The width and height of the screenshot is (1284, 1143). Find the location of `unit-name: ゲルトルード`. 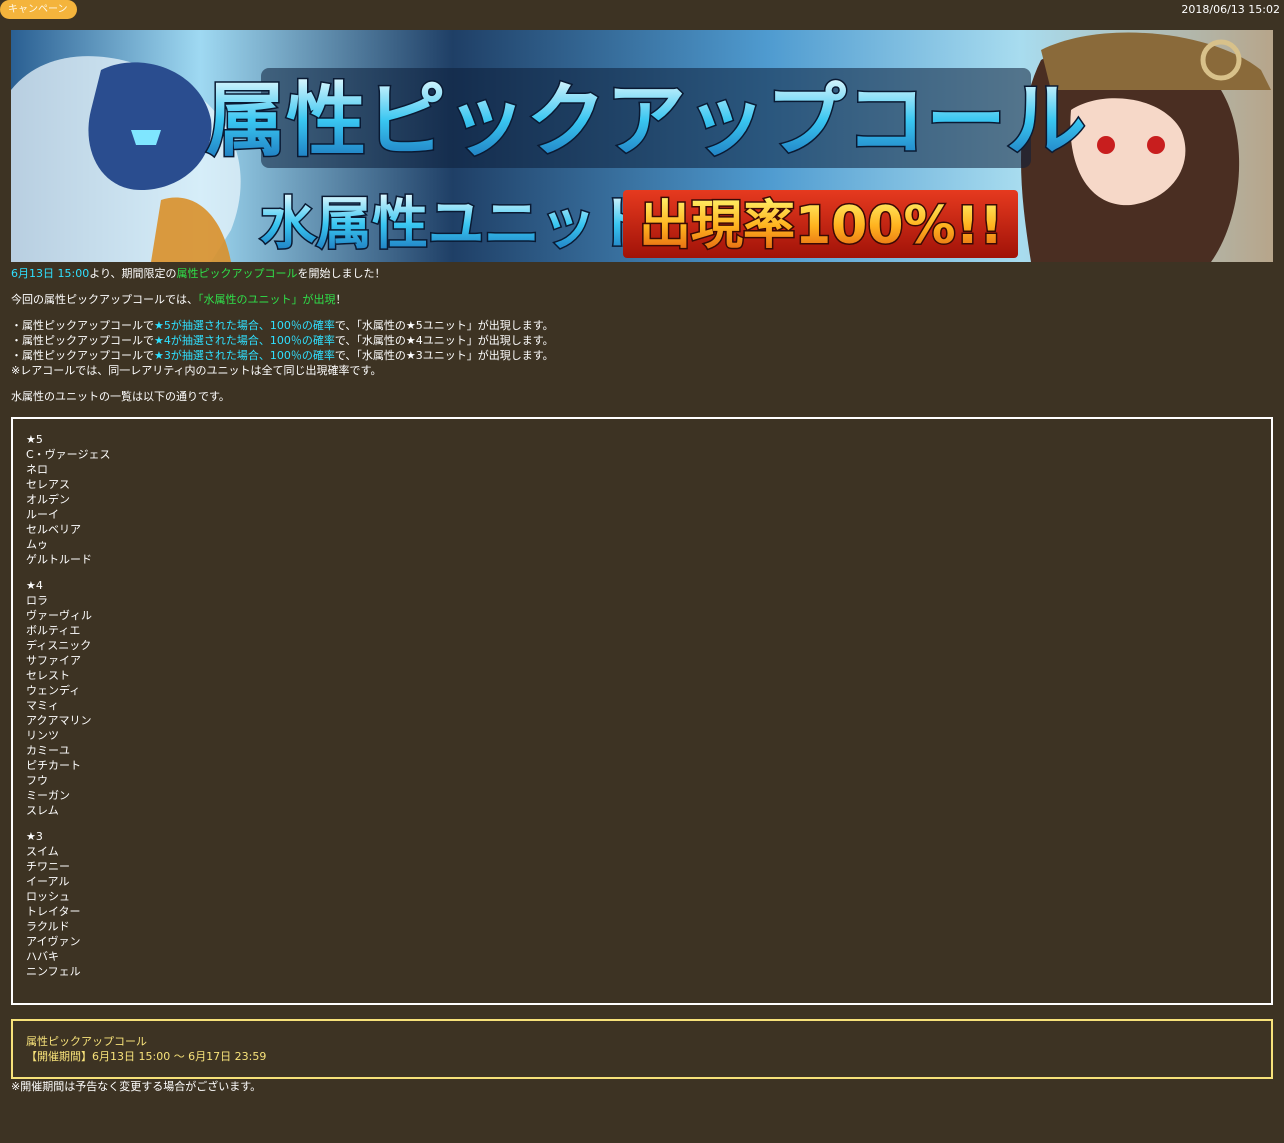

unit-name: ゲルトルード is located at coordinates (59, 559).